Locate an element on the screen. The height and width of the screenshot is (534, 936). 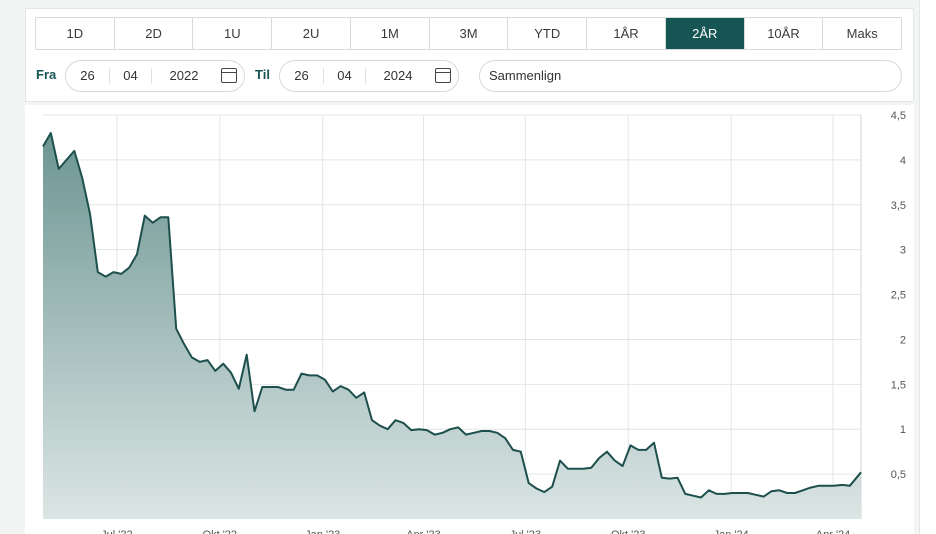
x-tick-label: Apr '23 is located at coordinates (423, 531).